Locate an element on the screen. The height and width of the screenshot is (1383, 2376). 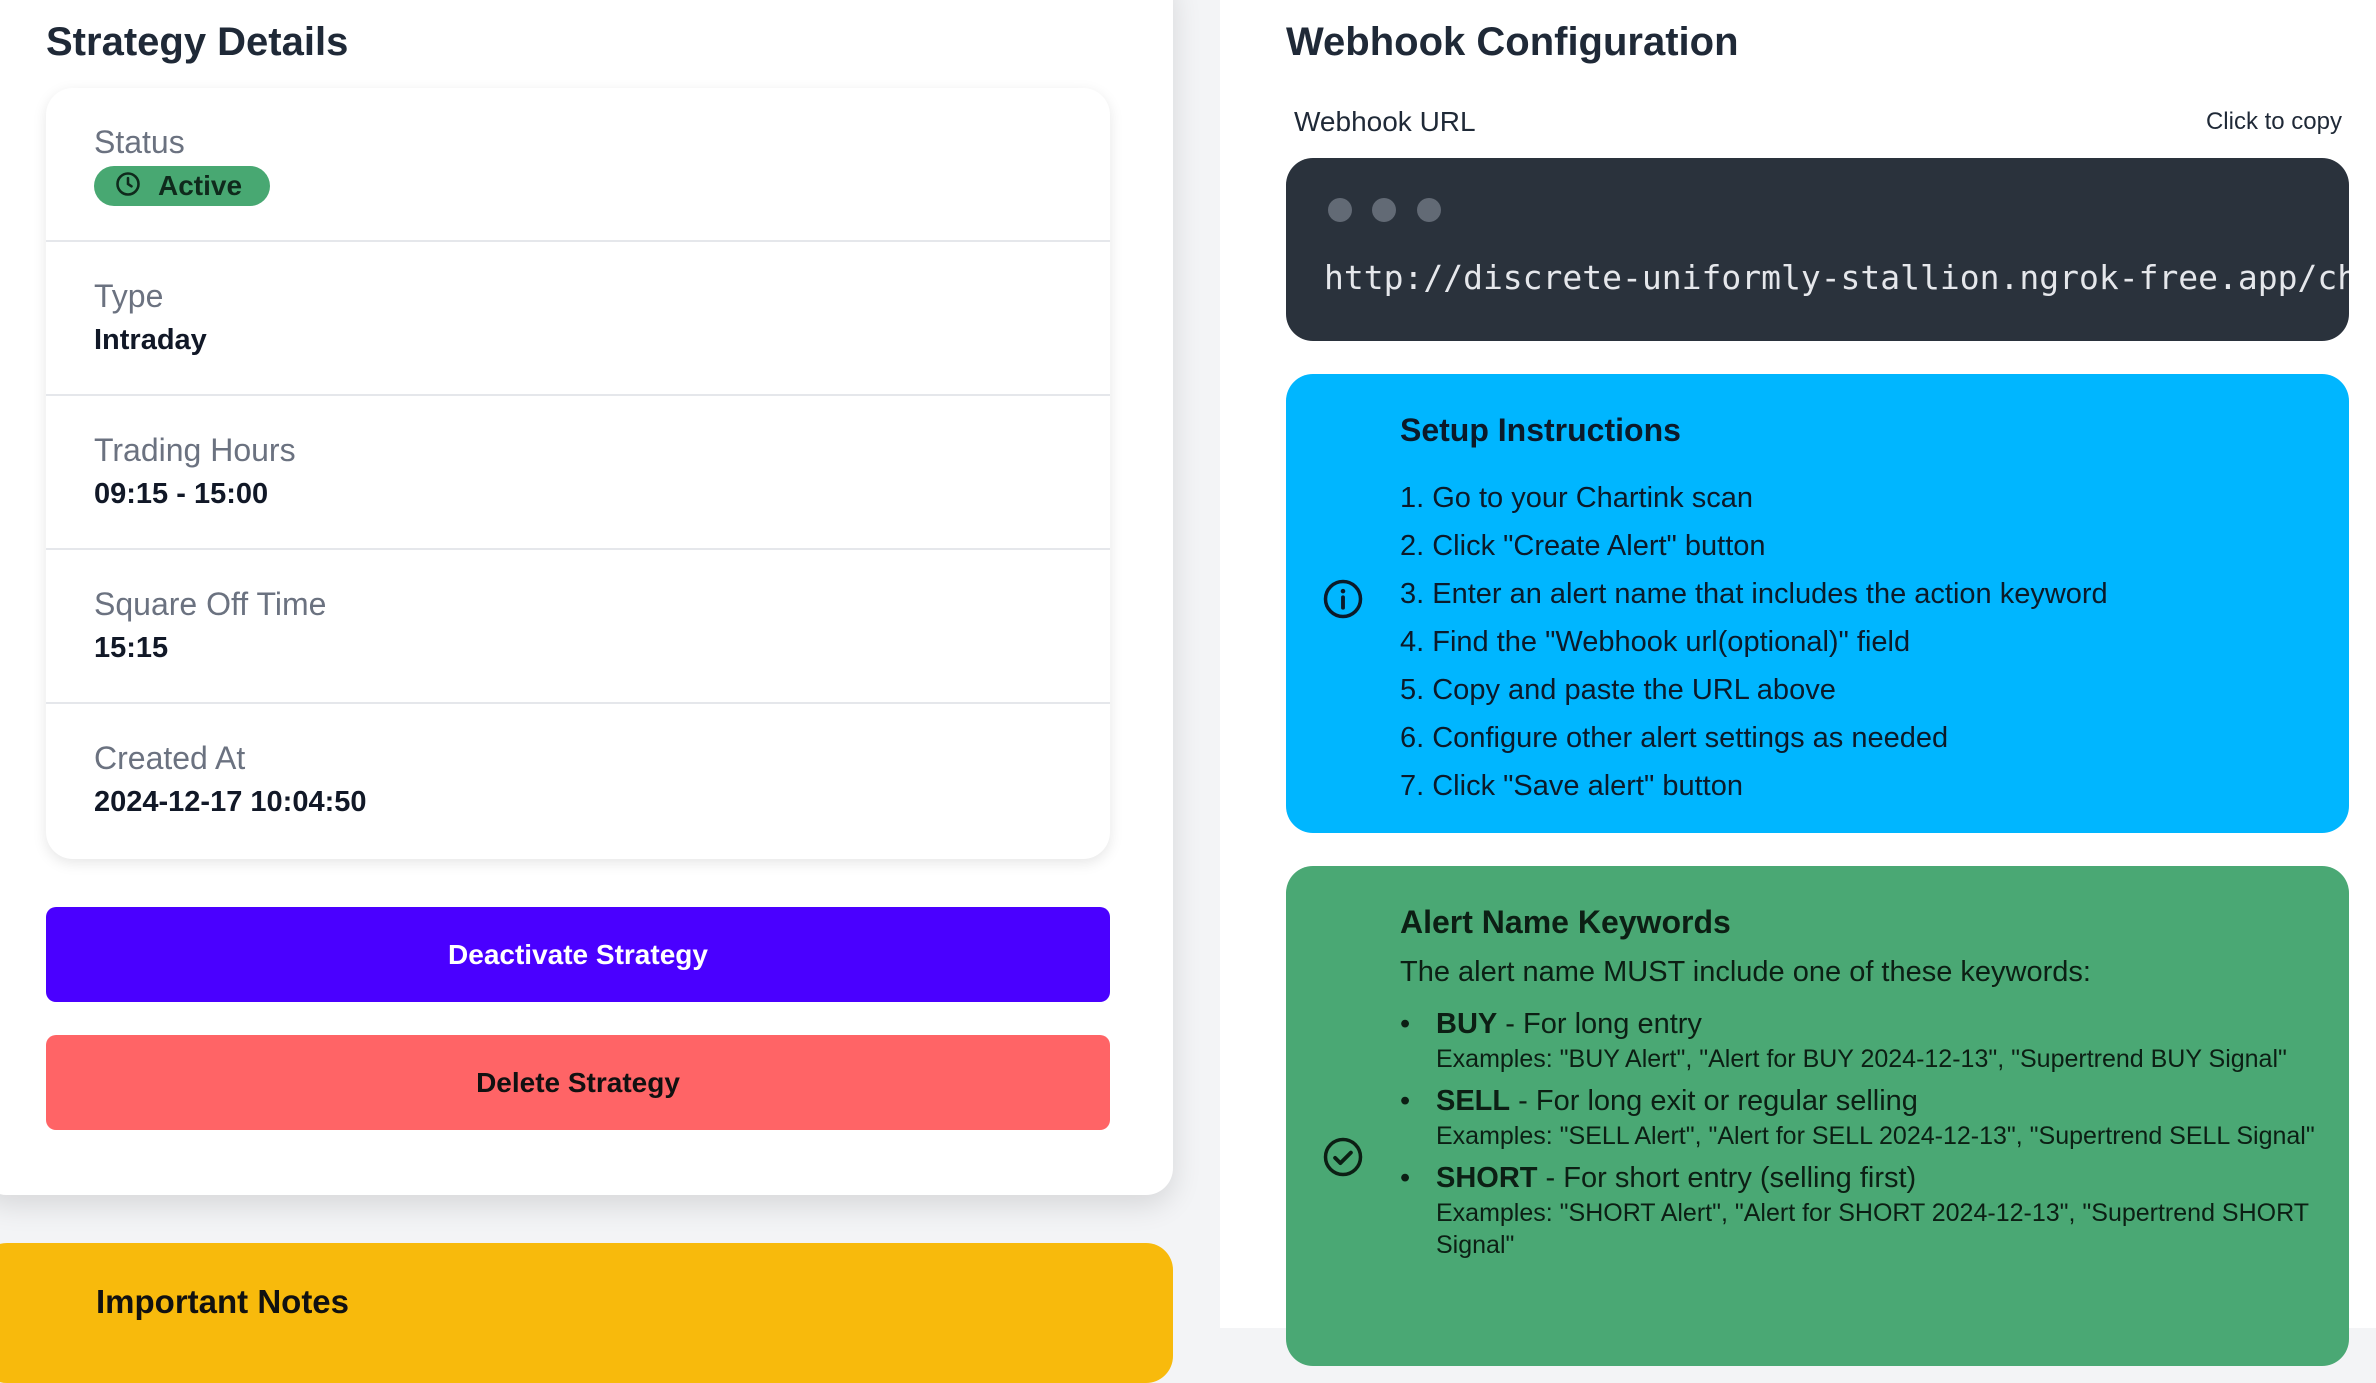
setup-instructions-title: Setup Instructions is located at coordinates (1540, 430).